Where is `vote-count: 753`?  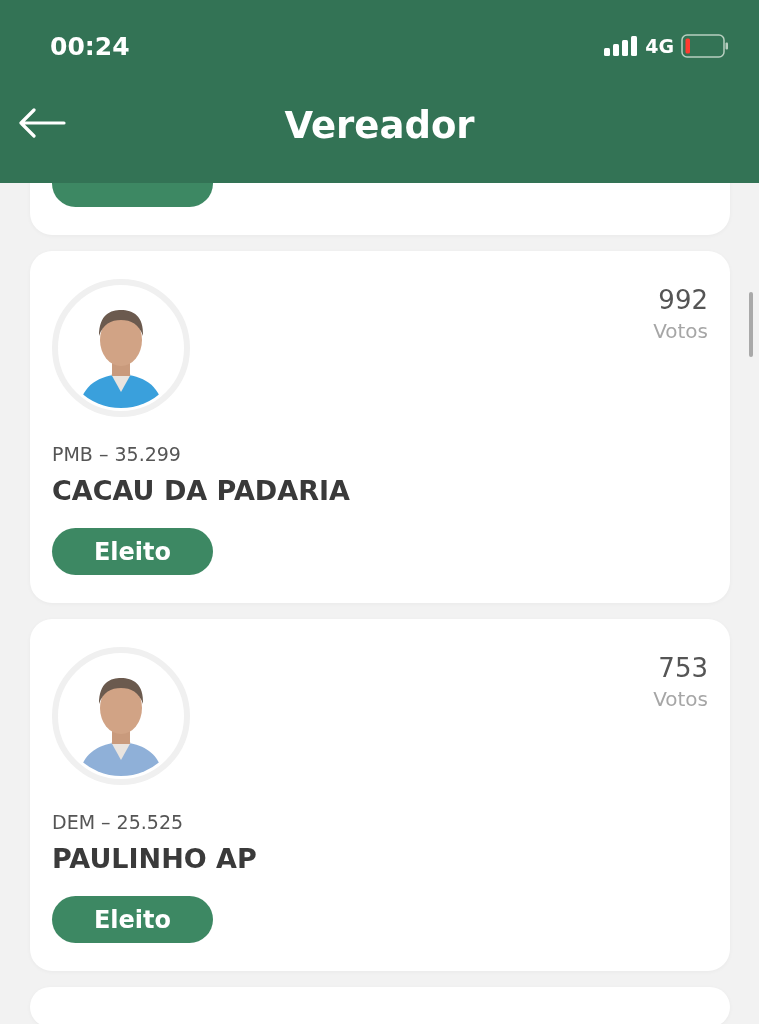
vote-count: 753 is located at coordinates (683, 668).